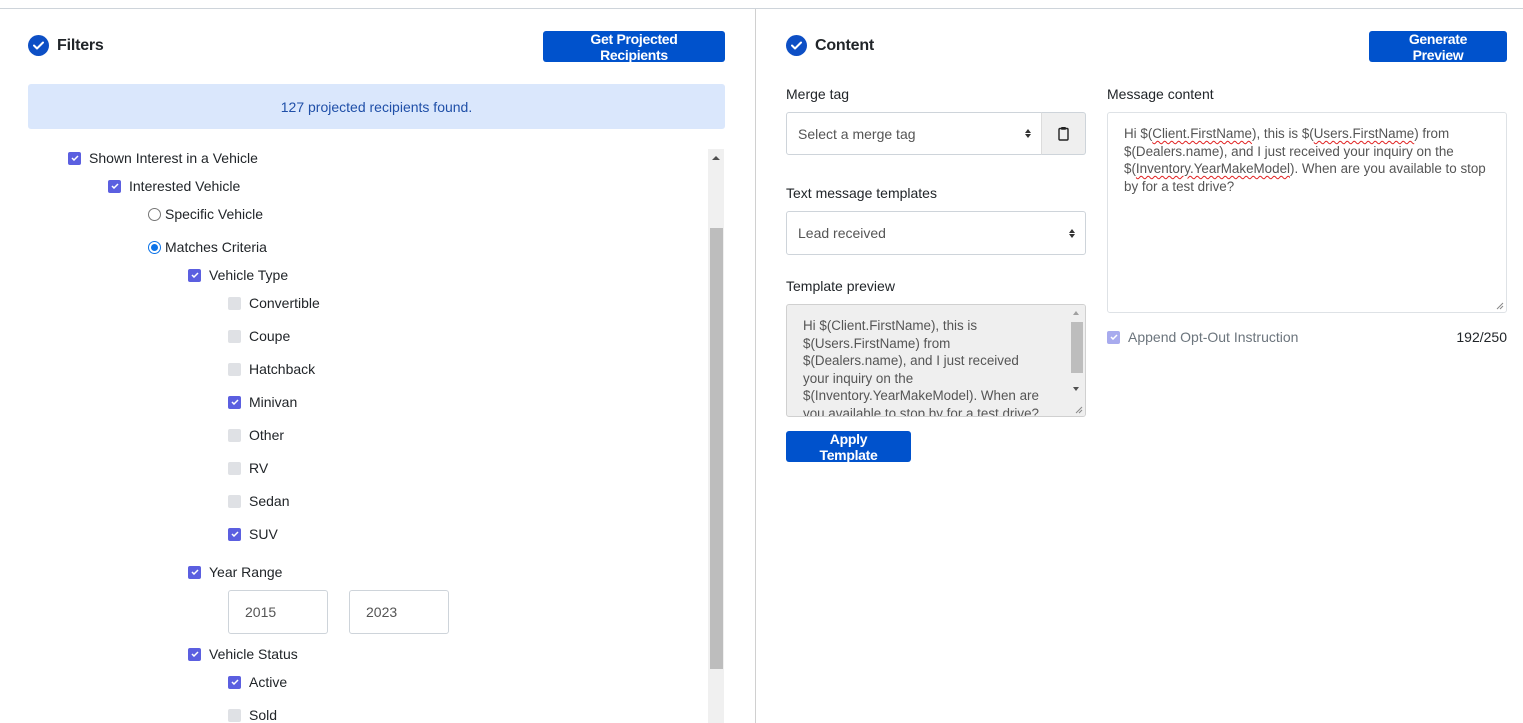 This screenshot has width=1523, height=723. I want to click on filter-year-range: Year Range, so click(235, 572).